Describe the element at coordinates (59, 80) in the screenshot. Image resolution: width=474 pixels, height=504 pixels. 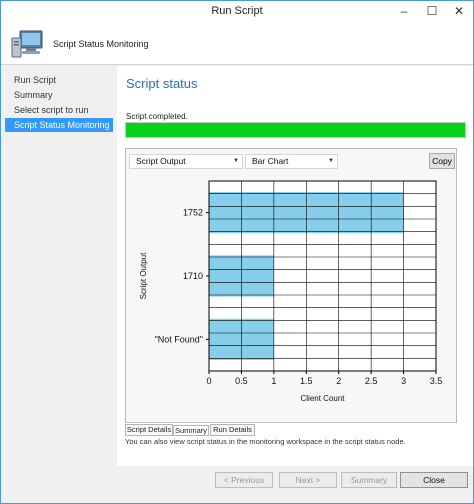
I see `nav-item-run-script: Run Script` at that location.